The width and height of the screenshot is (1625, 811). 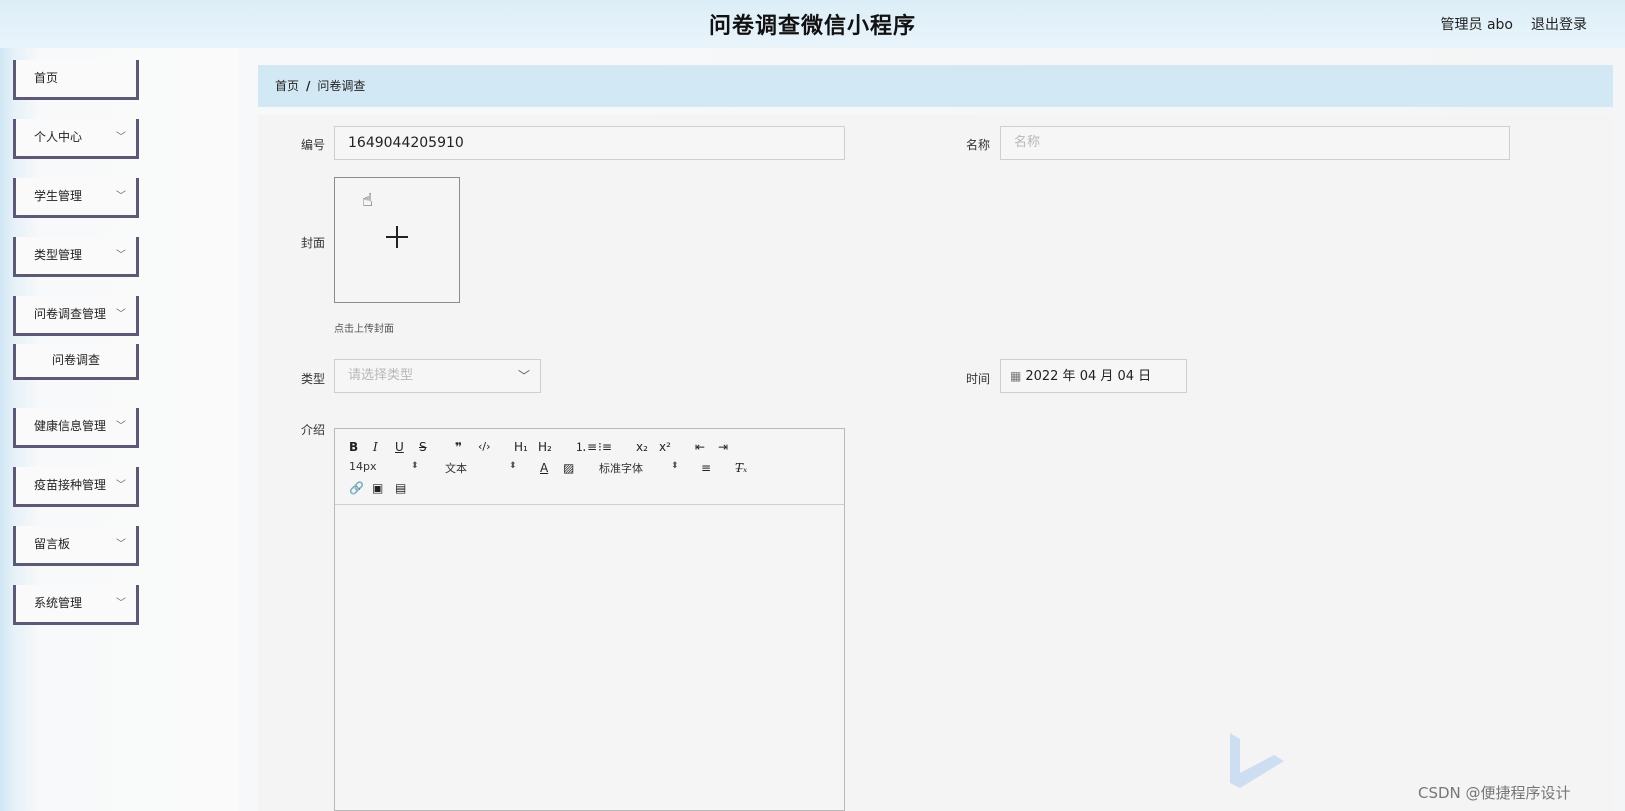 What do you see at coordinates (76, 80) in the screenshot?
I see `sidebar-item-home: 首页` at bounding box center [76, 80].